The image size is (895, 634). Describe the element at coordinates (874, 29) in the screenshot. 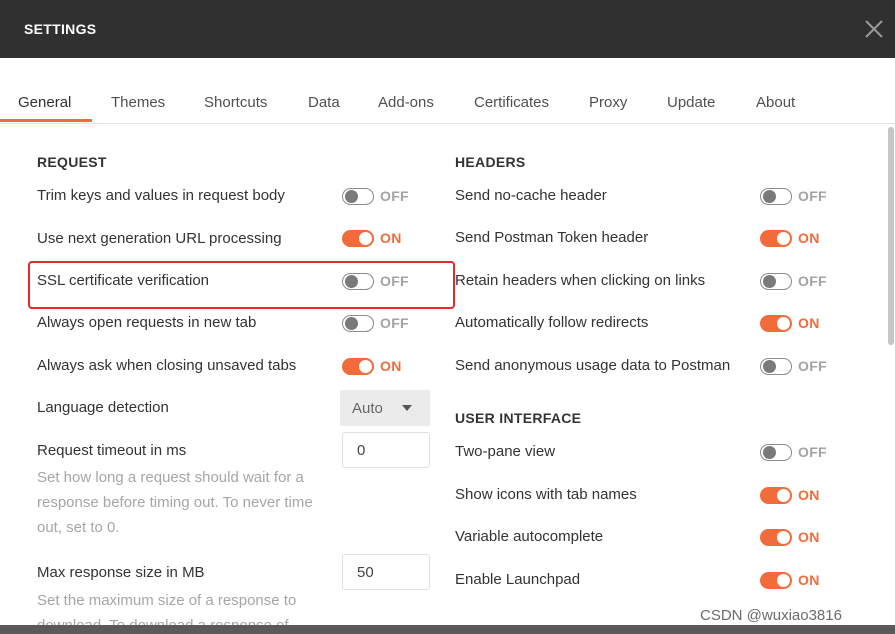

I see `close-icon` at that location.